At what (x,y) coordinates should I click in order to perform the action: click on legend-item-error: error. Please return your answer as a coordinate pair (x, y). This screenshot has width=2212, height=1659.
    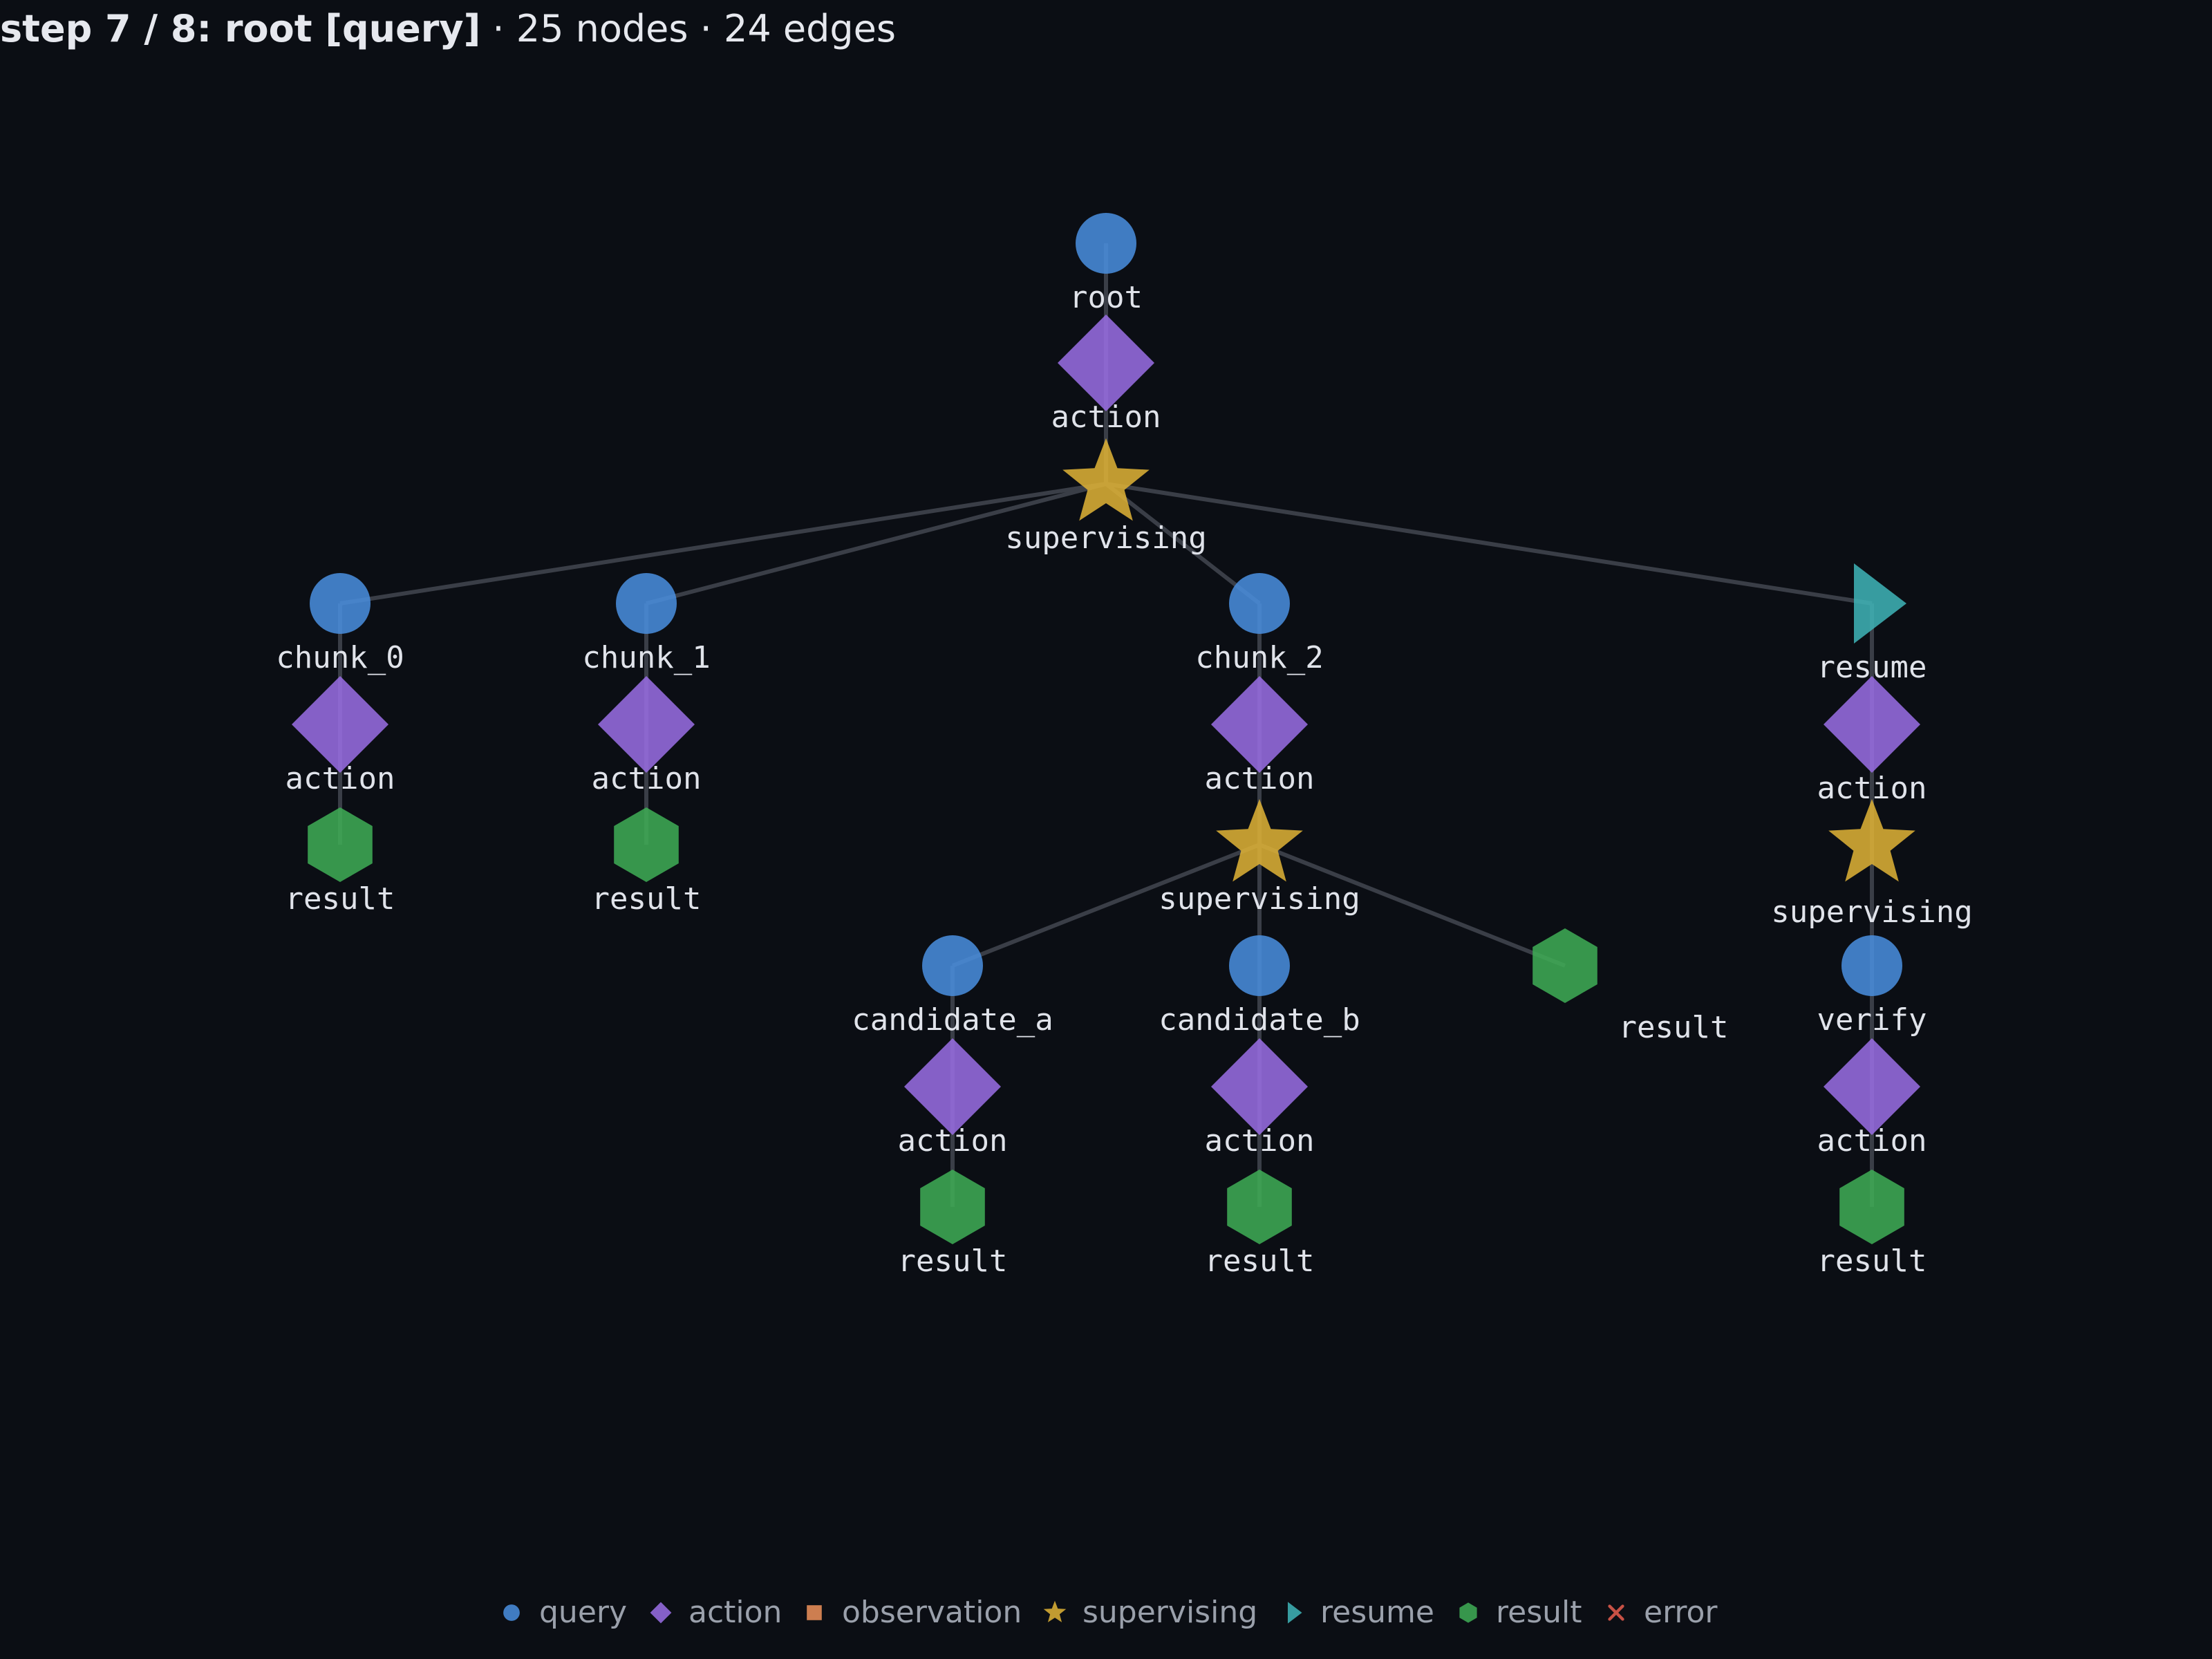
    Looking at the image, I should click on (1663, 1612).